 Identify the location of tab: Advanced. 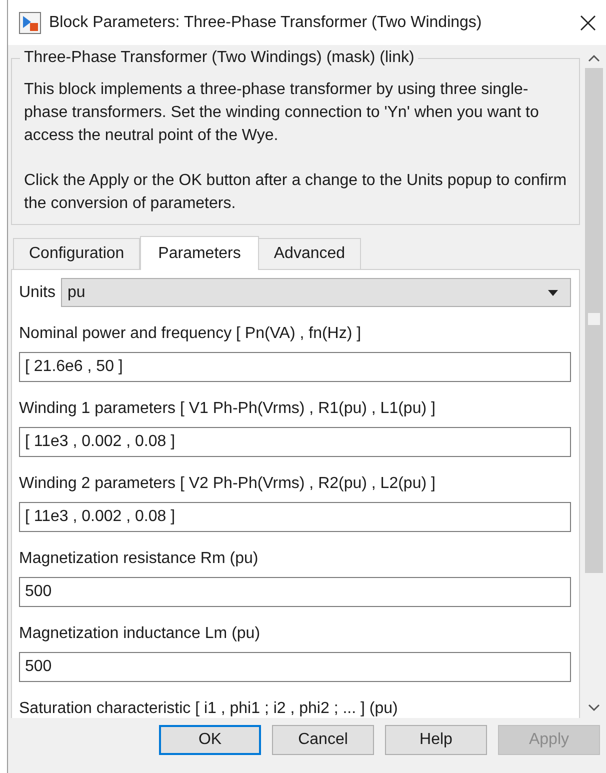
(310, 253).